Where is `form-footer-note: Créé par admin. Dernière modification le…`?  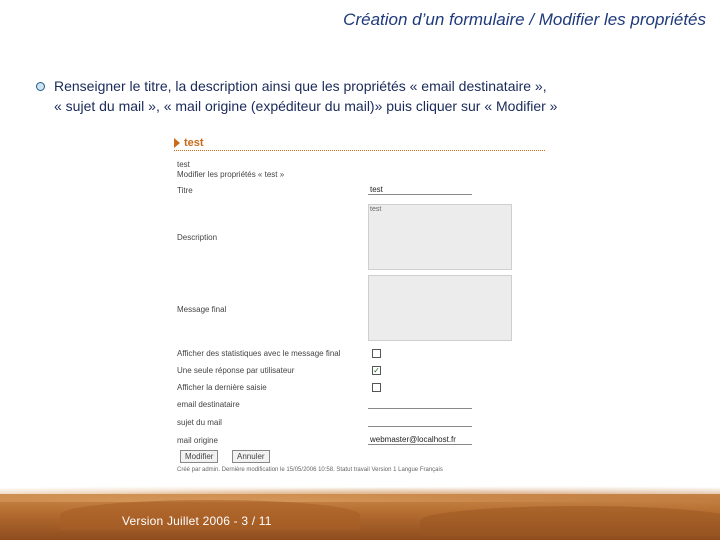 form-footer-note: Créé par admin. Dernière modification le… is located at coordinates (310, 470).